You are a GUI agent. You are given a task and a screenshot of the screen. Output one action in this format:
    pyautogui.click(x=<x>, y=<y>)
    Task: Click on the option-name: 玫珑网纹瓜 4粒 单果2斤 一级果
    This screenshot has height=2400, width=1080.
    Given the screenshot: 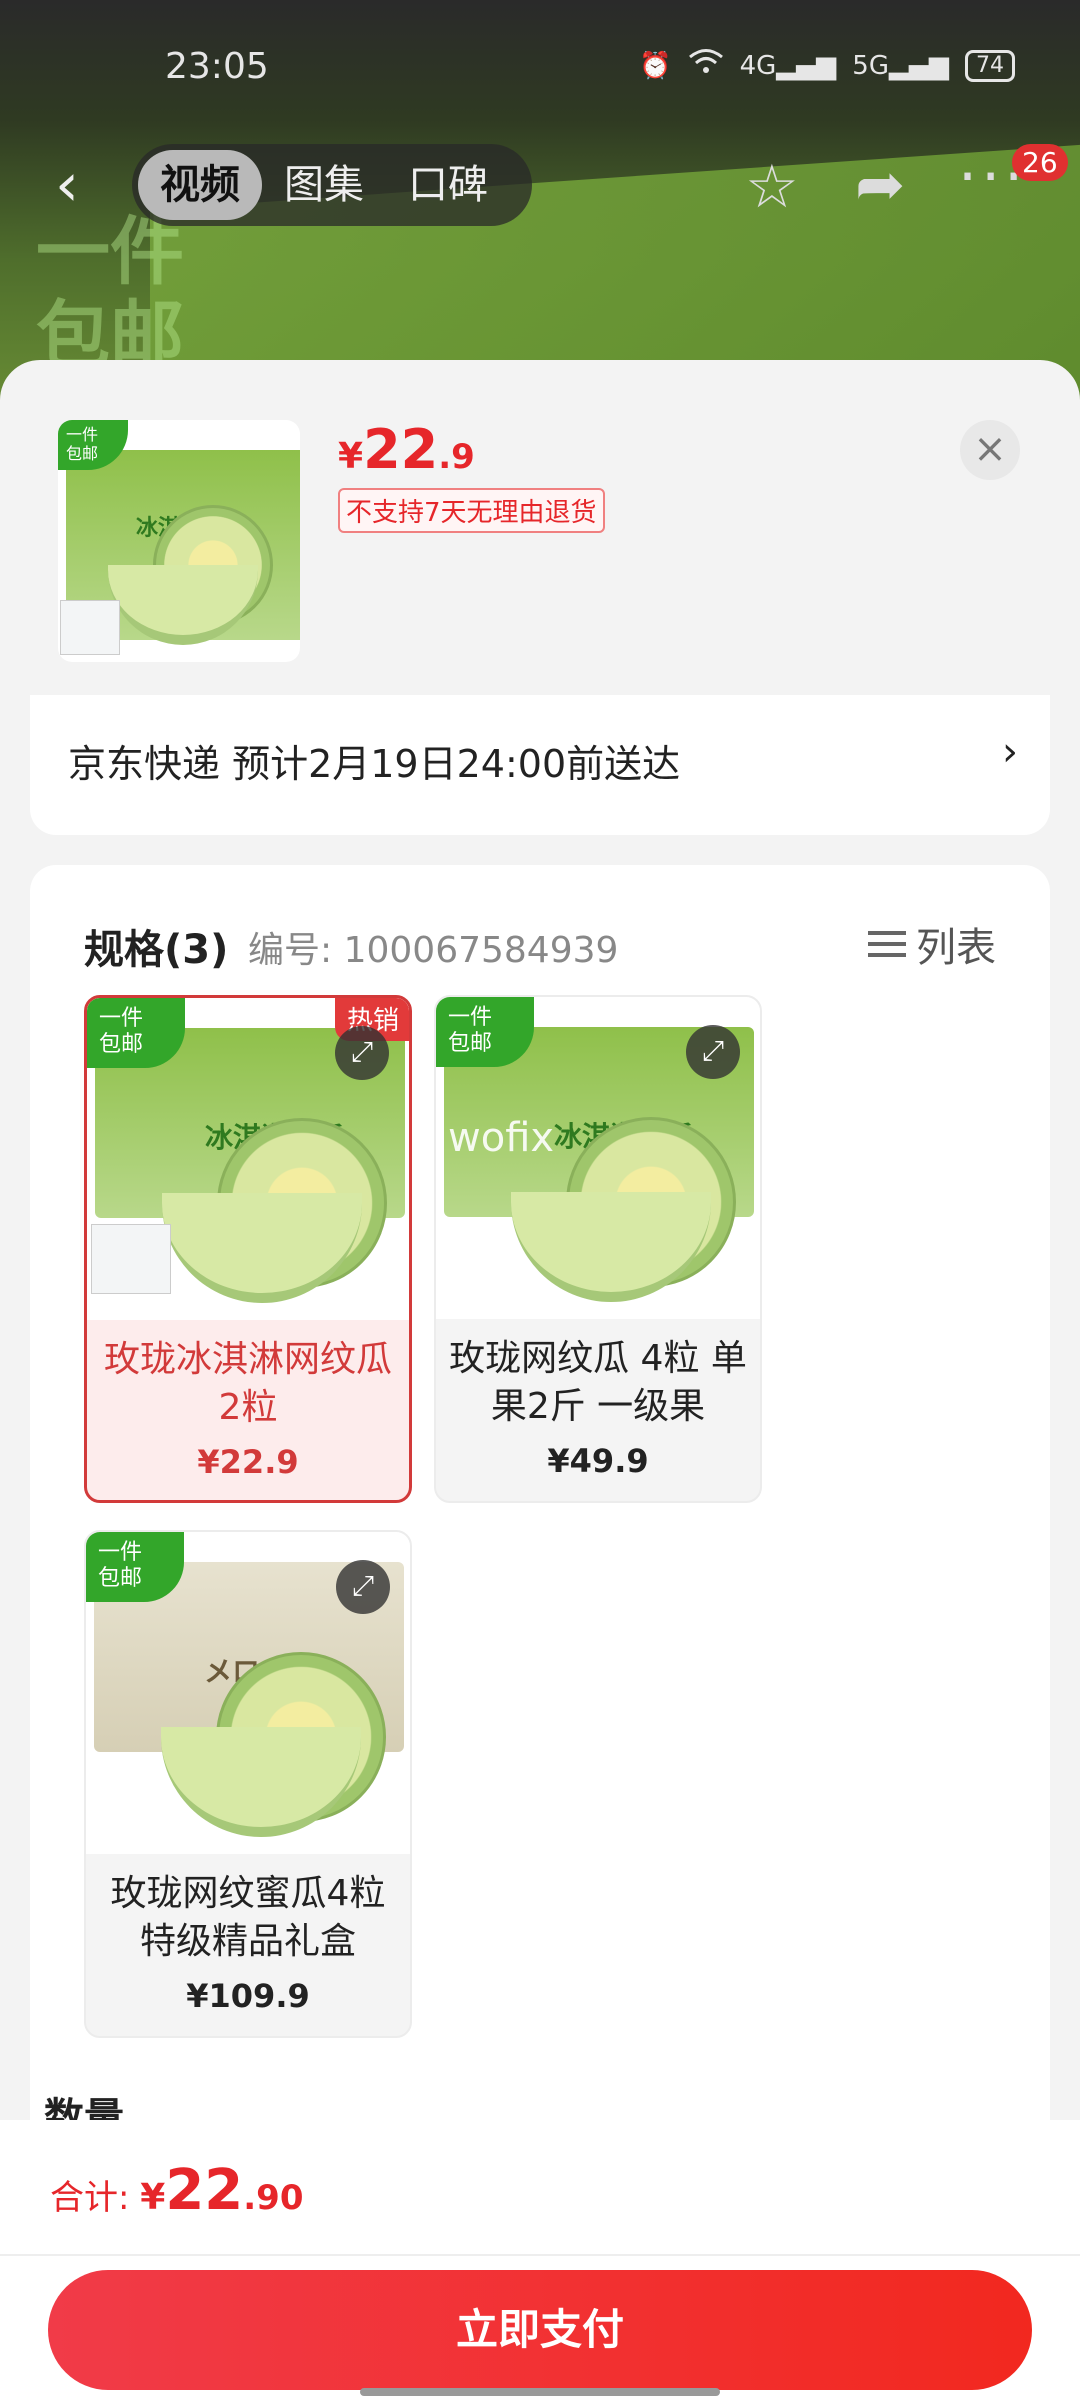 What is the action you would take?
    pyautogui.click(x=598, y=1382)
    